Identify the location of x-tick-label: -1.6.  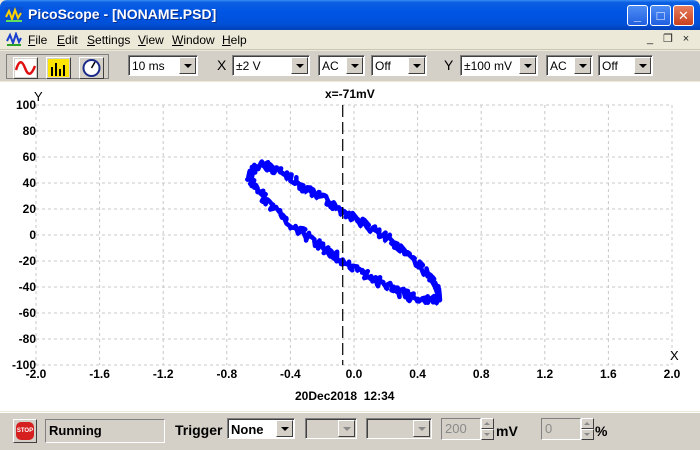
(99, 374).